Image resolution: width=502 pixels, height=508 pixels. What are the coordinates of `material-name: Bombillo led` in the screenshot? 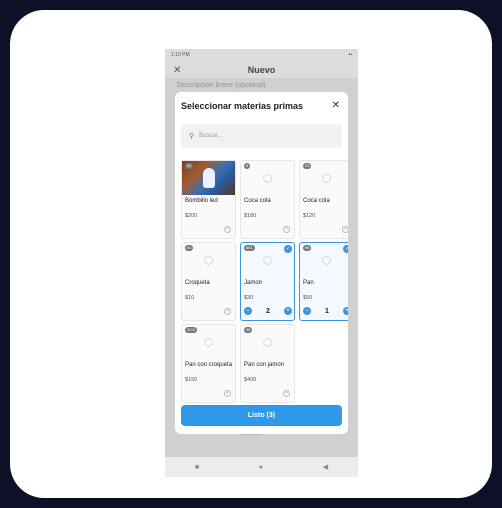 It's located at (201, 201).